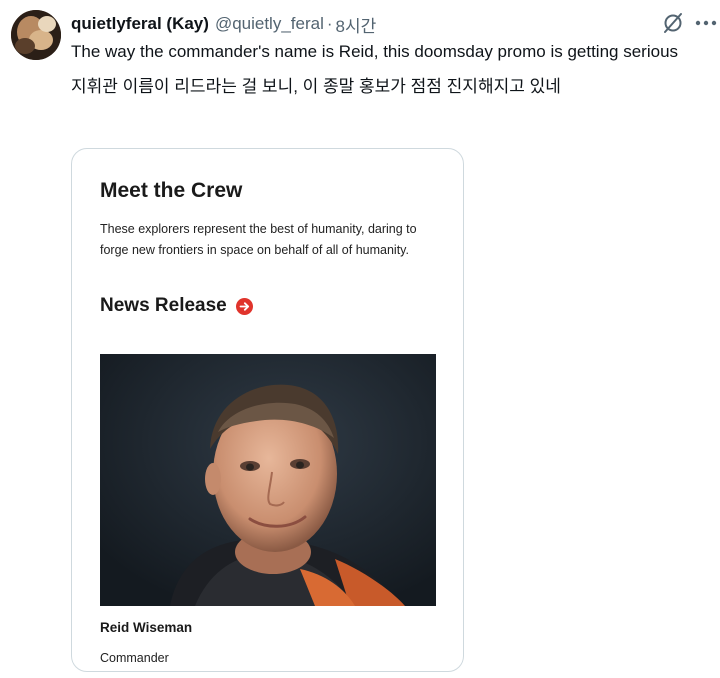 The height and width of the screenshot is (678, 720). What do you see at coordinates (36, 35) in the screenshot?
I see `avatar` at bounding box center [36, 35].